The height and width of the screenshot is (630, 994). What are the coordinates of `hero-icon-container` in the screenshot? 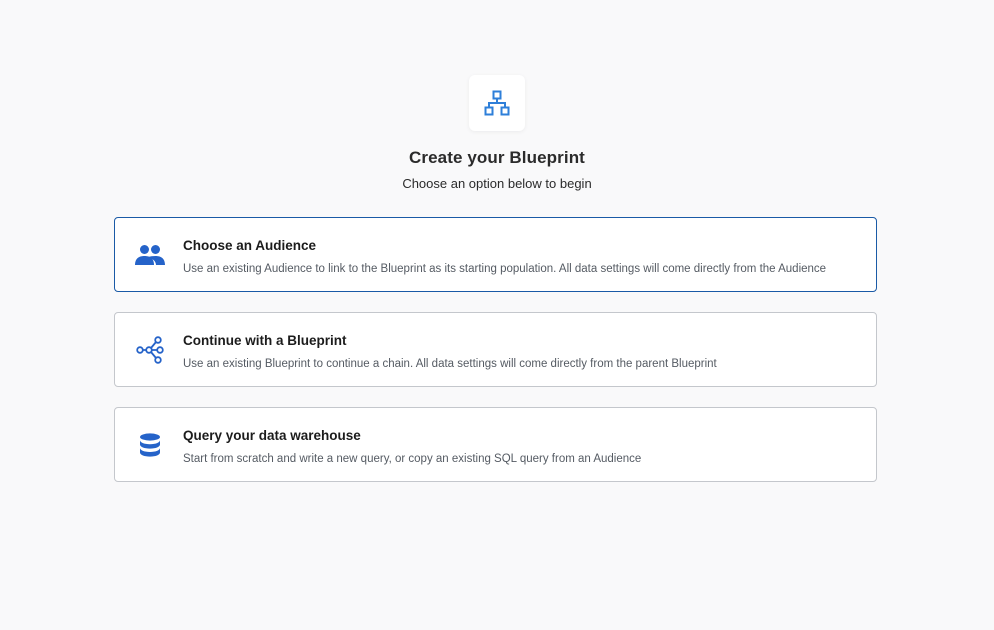 It's located at (497, 103).